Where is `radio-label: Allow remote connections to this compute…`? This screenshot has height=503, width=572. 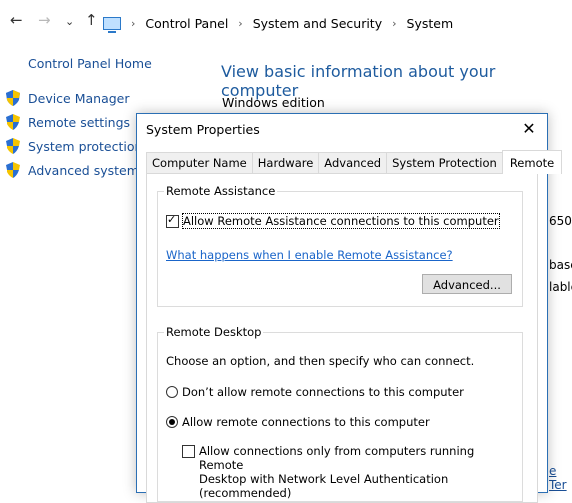
radio-label: Allow remote connections to this compute… is located at coordinates (306, 422).